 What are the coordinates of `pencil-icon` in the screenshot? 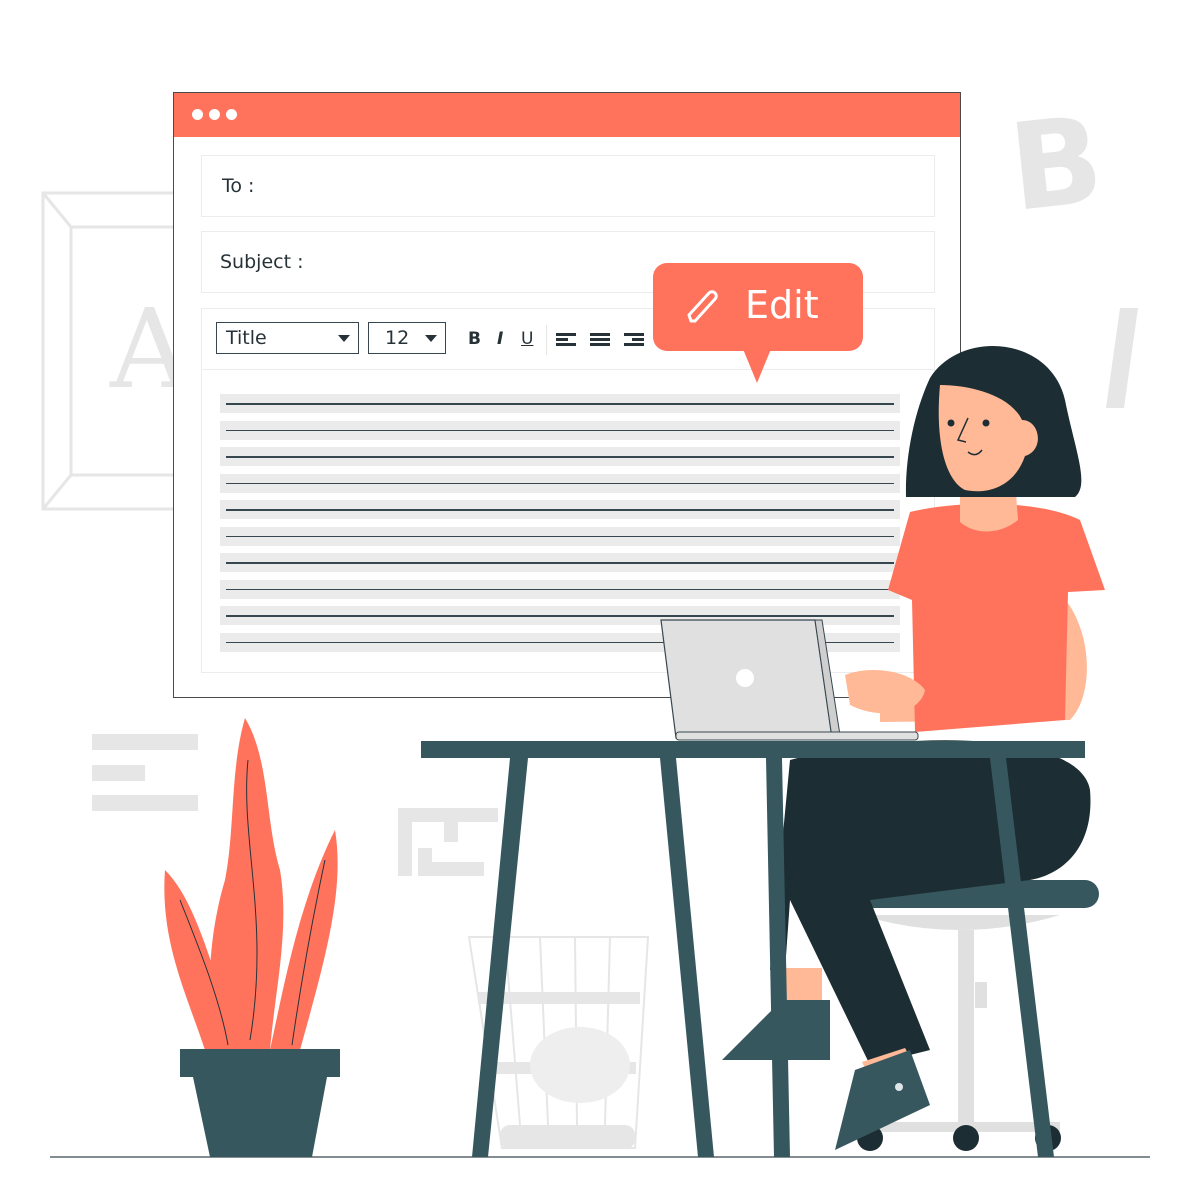 It's located at (702, 306).